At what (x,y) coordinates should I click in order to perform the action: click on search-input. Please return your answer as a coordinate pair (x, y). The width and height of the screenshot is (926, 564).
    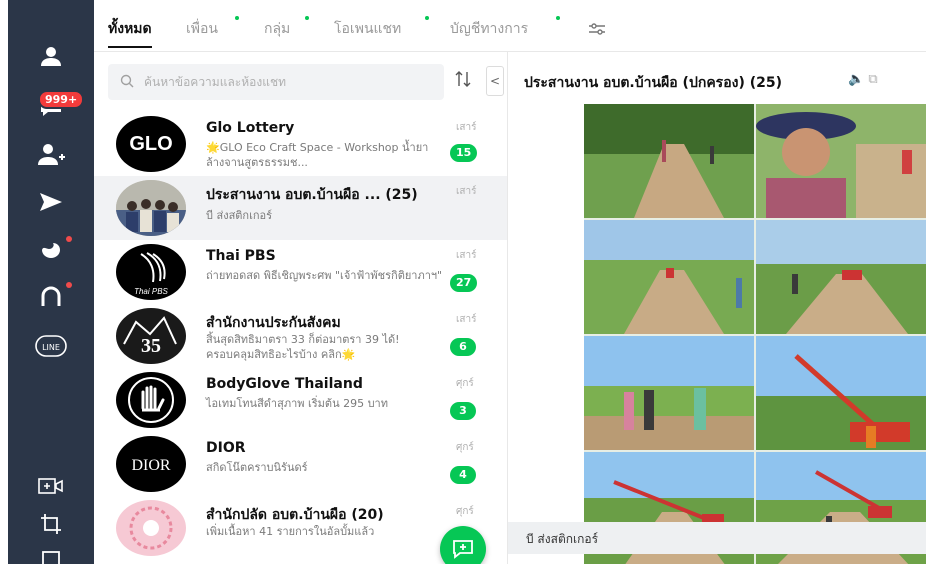
    Looking at the image, I should click on (289, 82).